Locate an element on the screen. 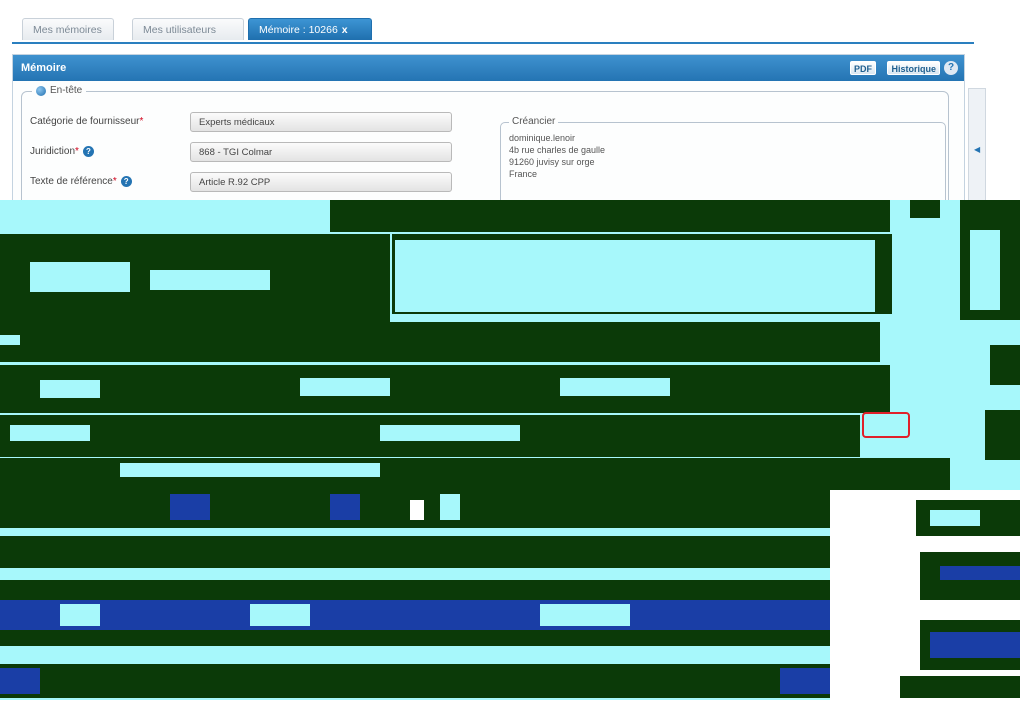  texte-reference-select: Article R.92 CPP is located at coordinates (321, 182).